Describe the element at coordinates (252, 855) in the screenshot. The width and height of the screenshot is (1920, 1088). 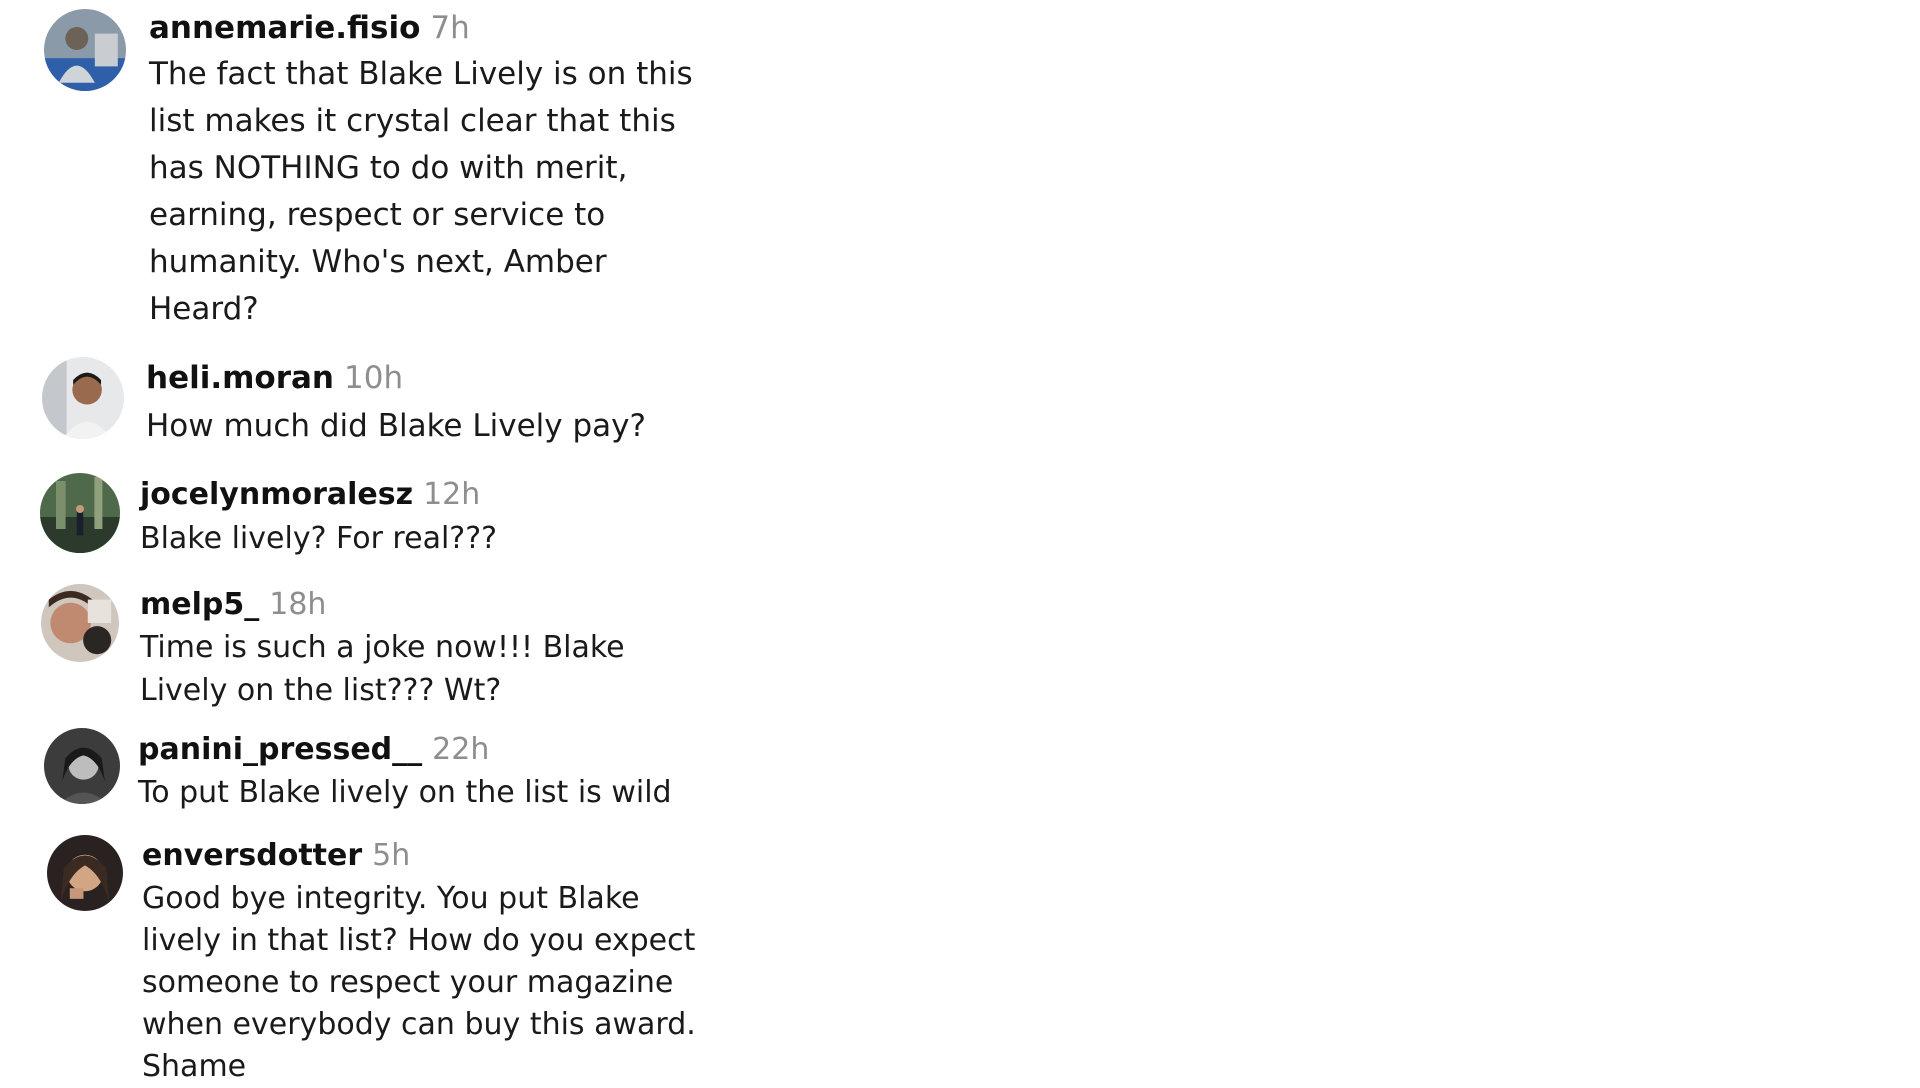
I see `comment-username: enversdotter` at that location.